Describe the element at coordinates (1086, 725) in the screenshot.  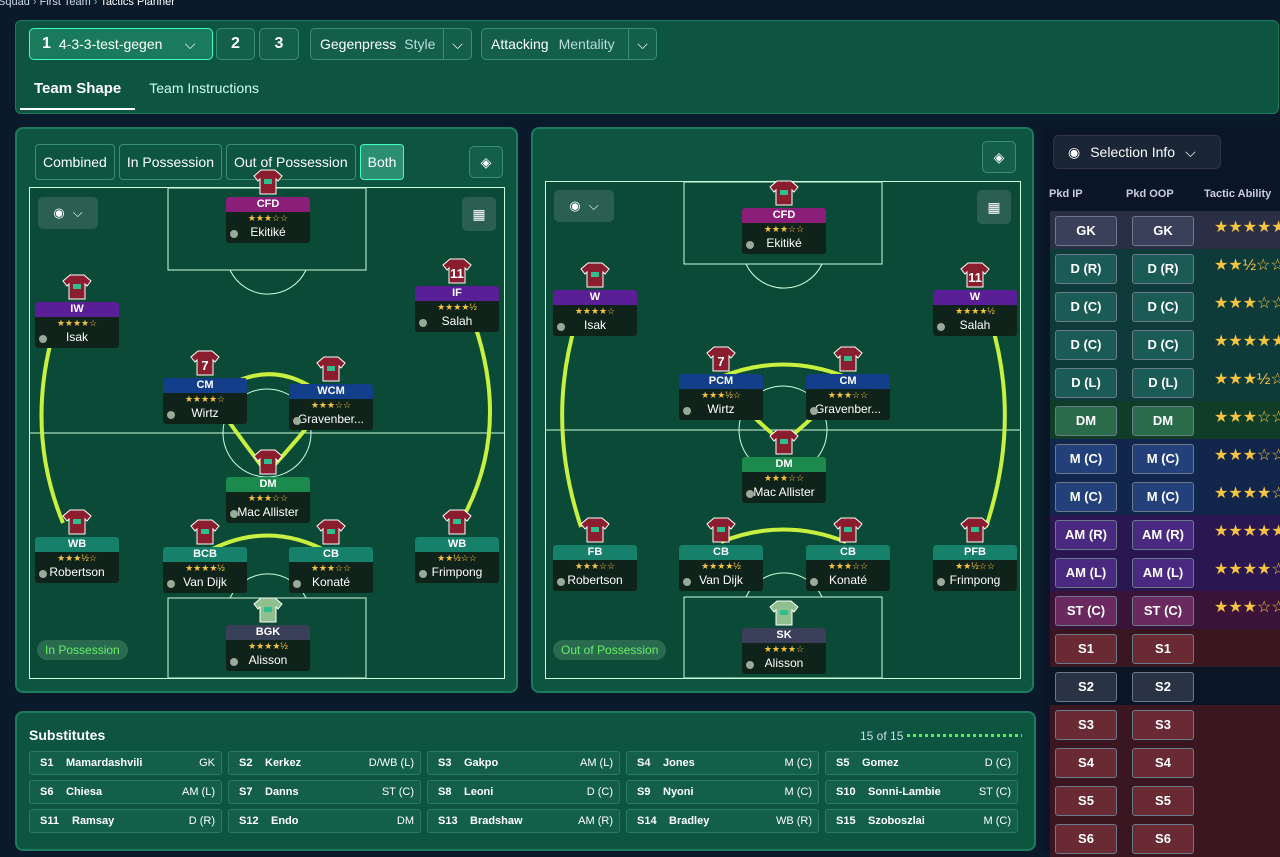
I see `picked-ip-position: S3` at that location.